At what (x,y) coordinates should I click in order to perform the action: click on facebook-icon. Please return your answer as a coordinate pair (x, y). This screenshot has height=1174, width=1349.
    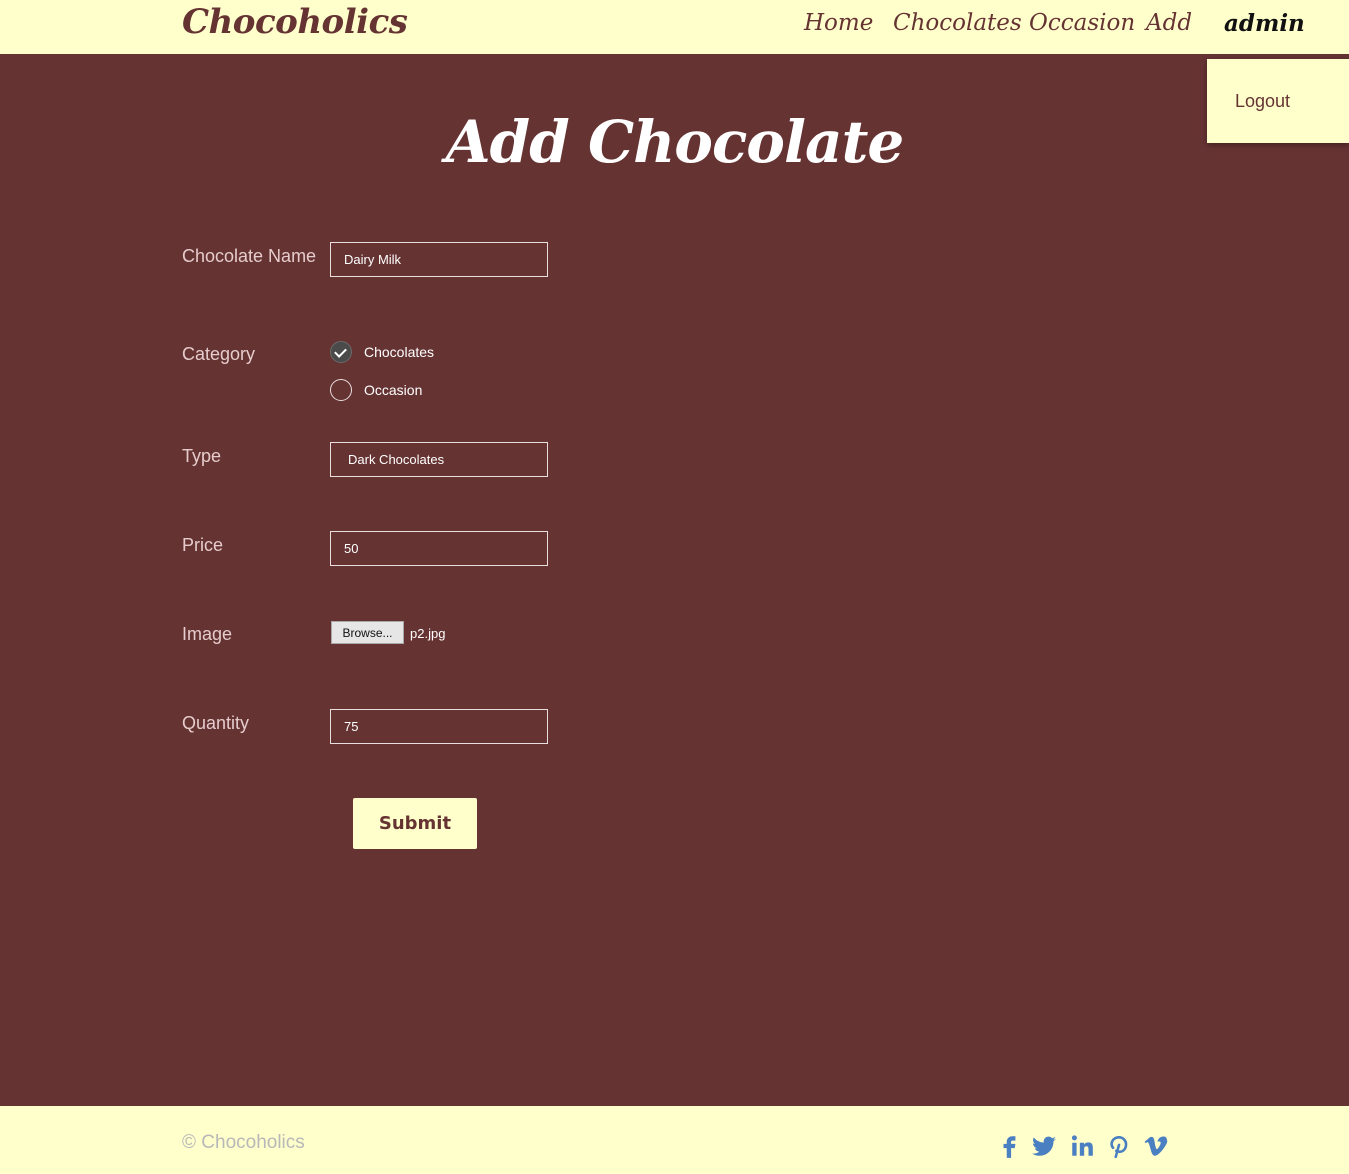
    Looking at the image, I should click on (1010, 1146).